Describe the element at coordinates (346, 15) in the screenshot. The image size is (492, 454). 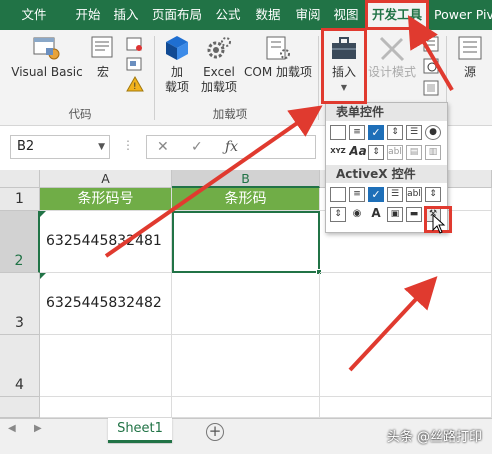
I see `tab-view: 视图` at that location.